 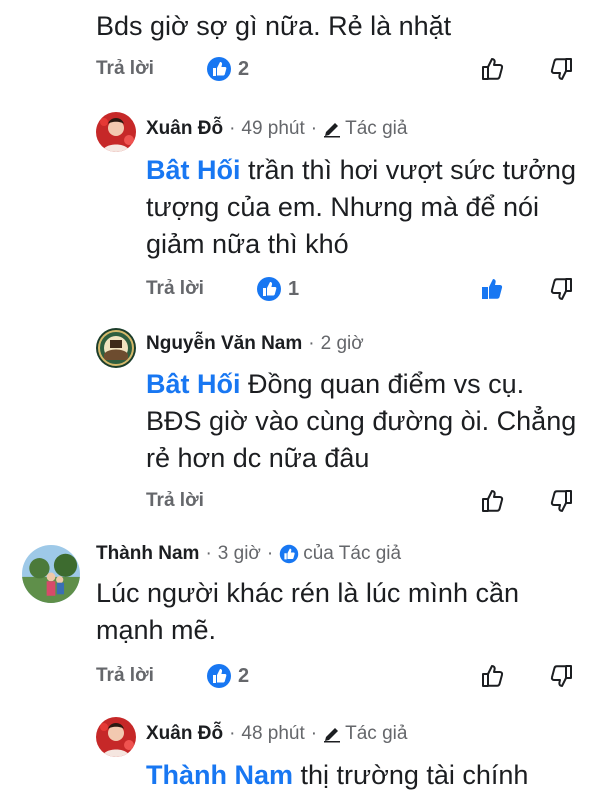 What do you see at coordinates (156, 630) in the screenshot?
I see `comment-text-line: mạnh mẽ.` at bounding box center [156, 630].